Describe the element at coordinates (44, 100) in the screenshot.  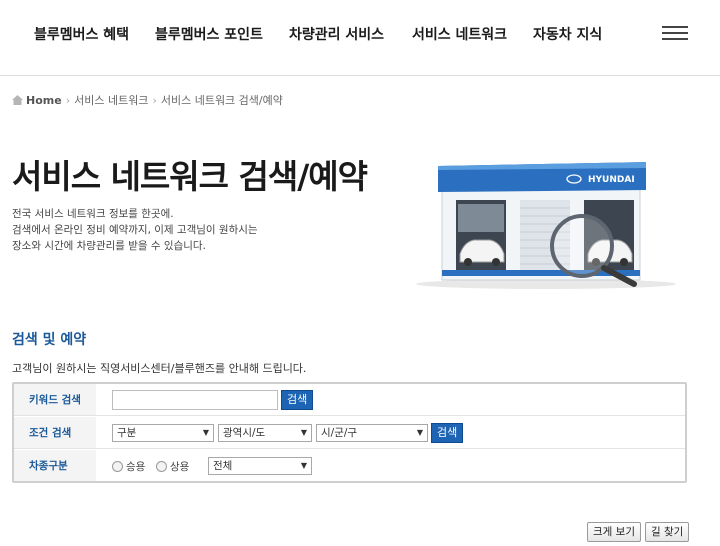
I see `breadcrumb-home: Home` at that location.